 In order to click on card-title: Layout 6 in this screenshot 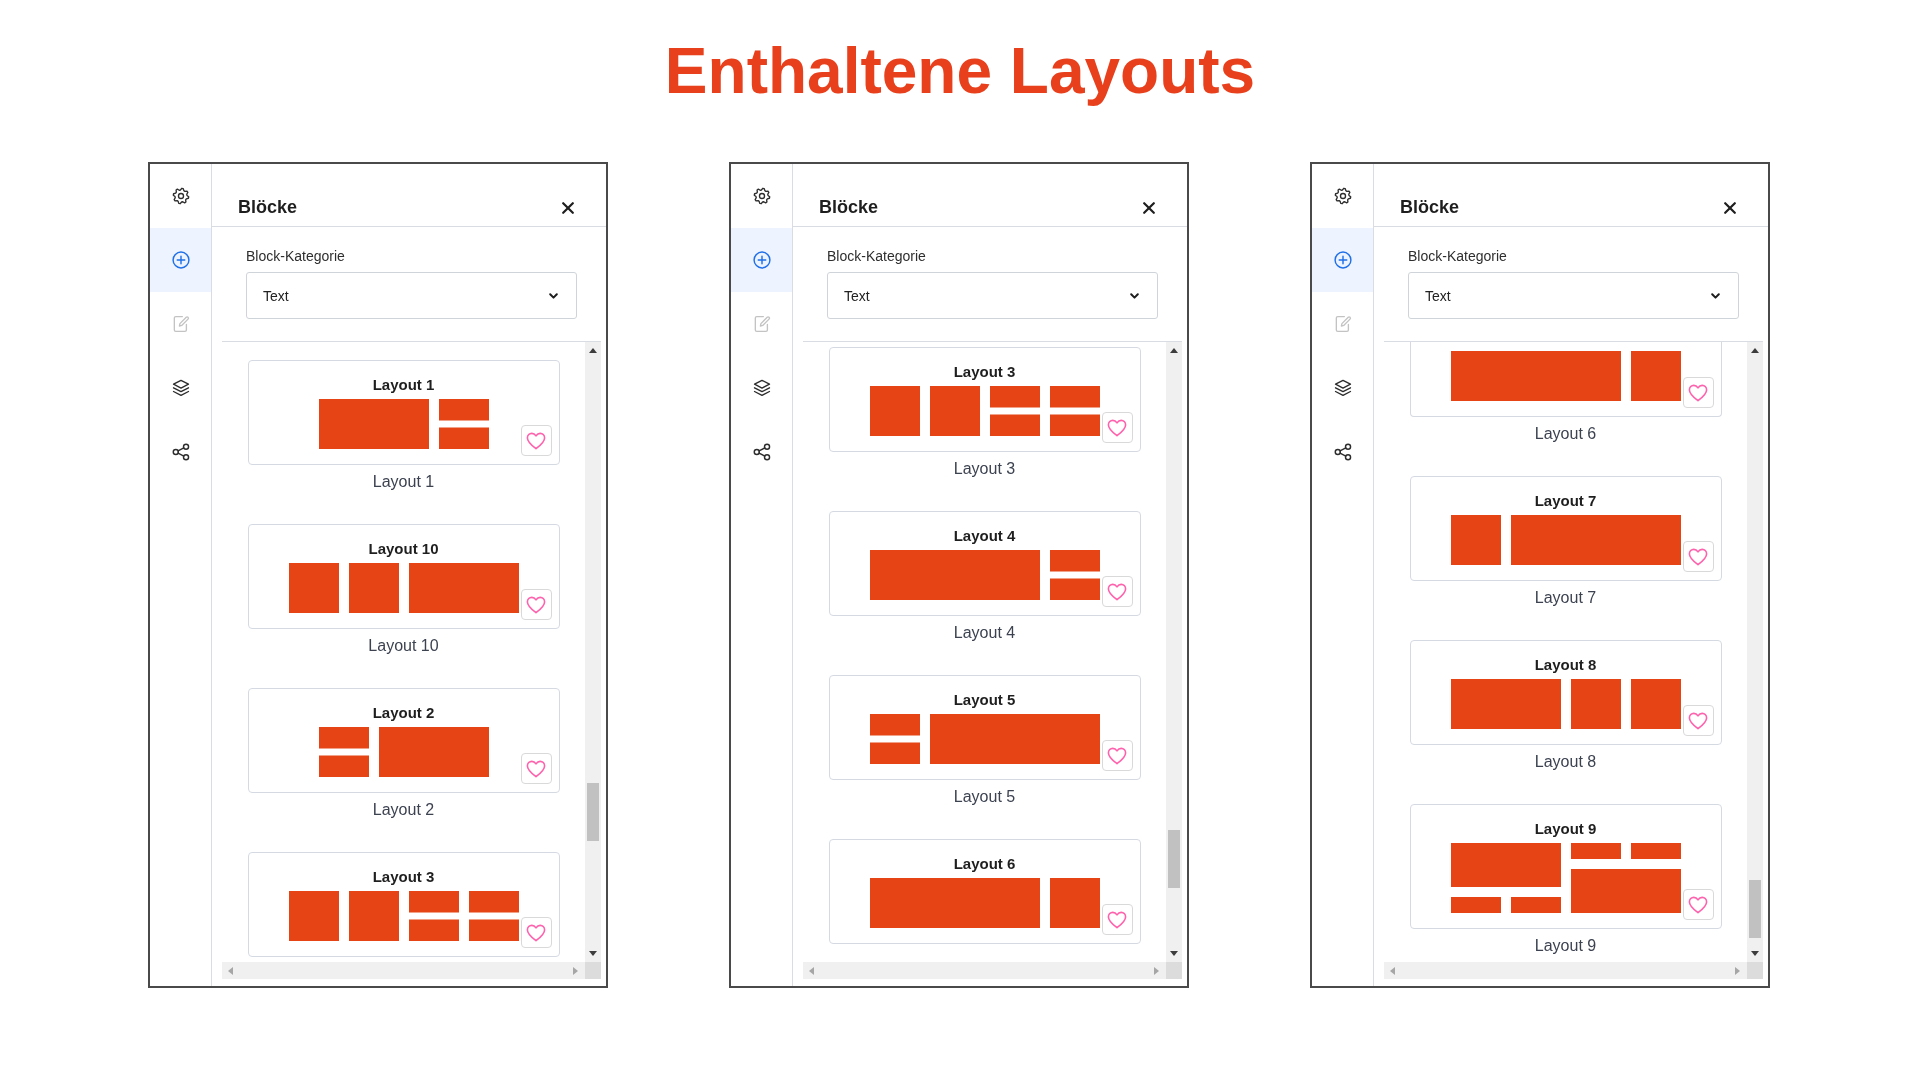, I will do `click(984, 864)`.